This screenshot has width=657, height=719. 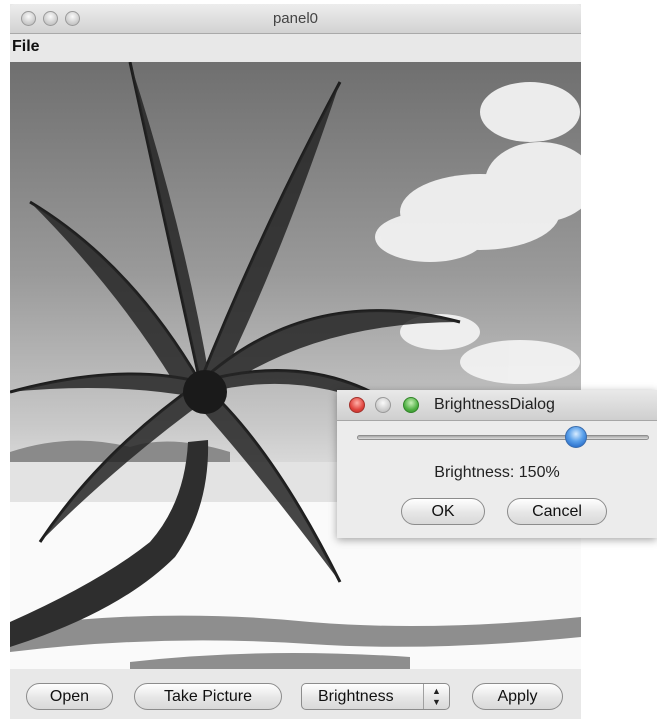 I want to click on filter-select-value: Brightness, so click(x=356, y=696).